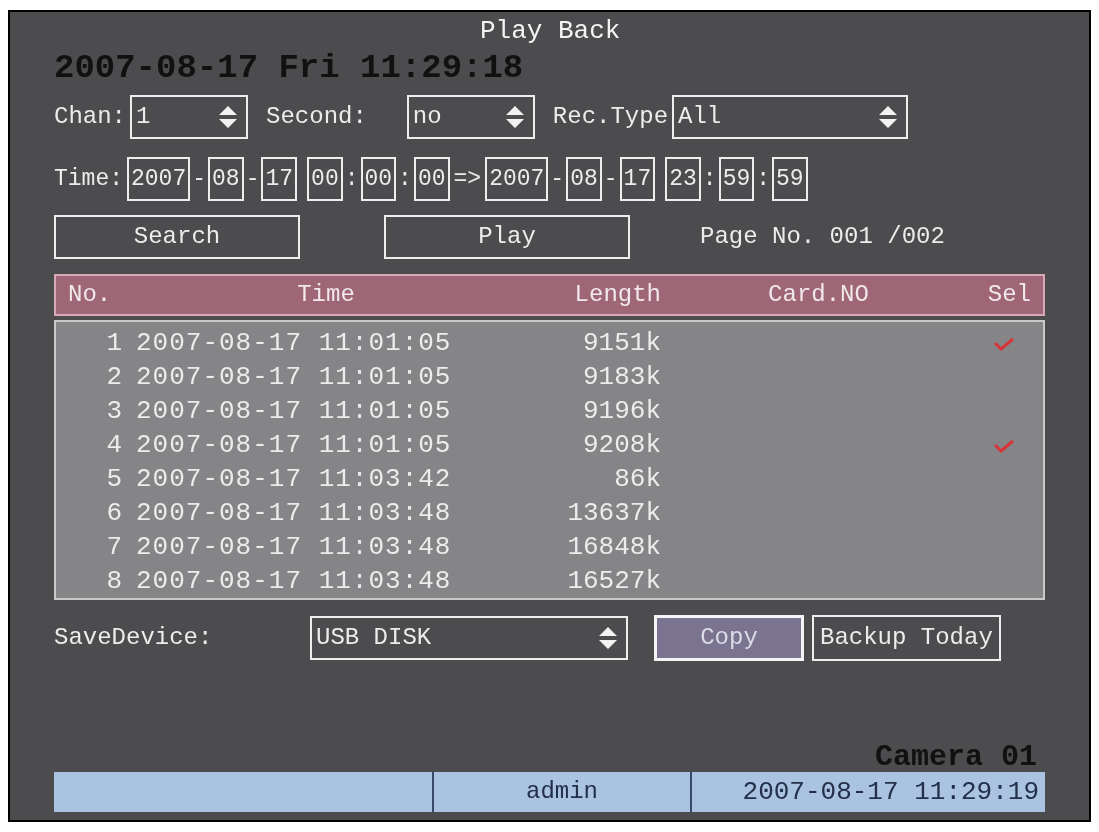 This screenshot has height=832, width=1099. What do you see at coordinates (88, 179) in the screenshot?
I see `time-label: Time:` at bounding box center [88, 179].